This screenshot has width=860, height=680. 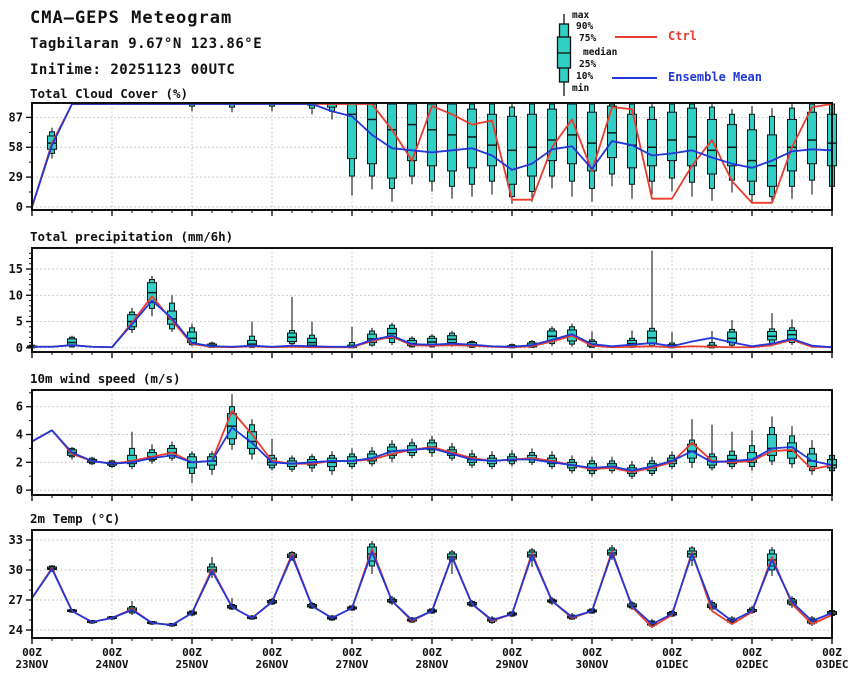 I want to click on panel-title-temperature: 2m Temp (°C), so click(x=75, y=518).